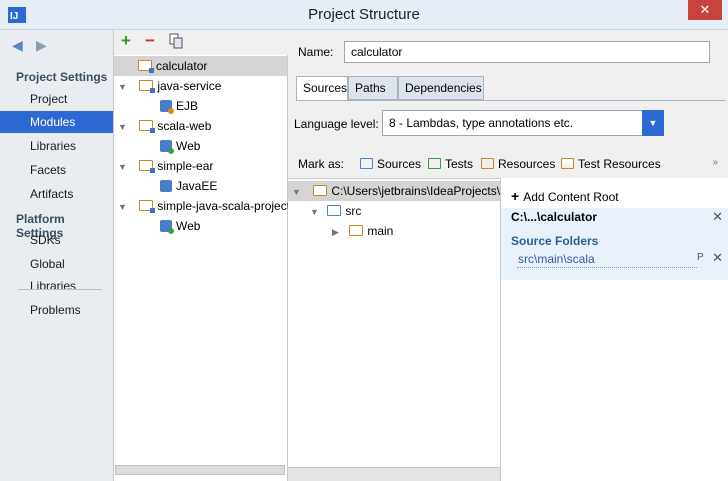  Describe the element at coordinates (187, 106) in the screenshot. I see `facet-label: EJB` at that location.